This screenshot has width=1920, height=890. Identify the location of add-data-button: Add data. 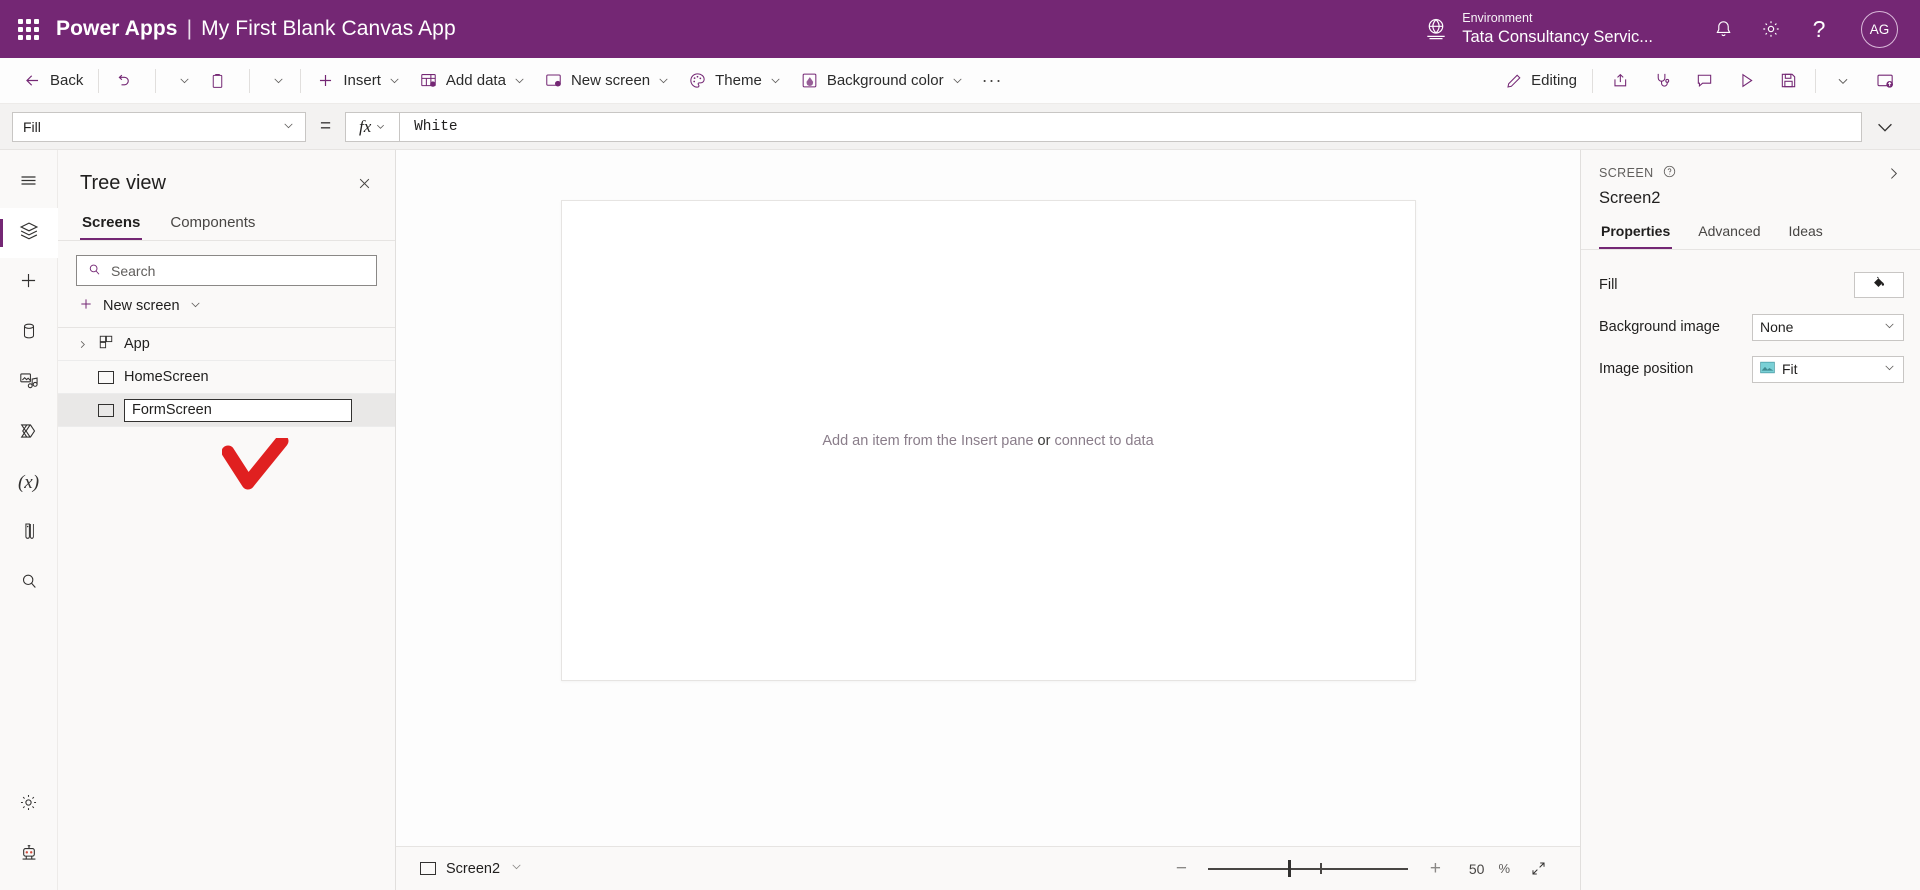
(472, 81).